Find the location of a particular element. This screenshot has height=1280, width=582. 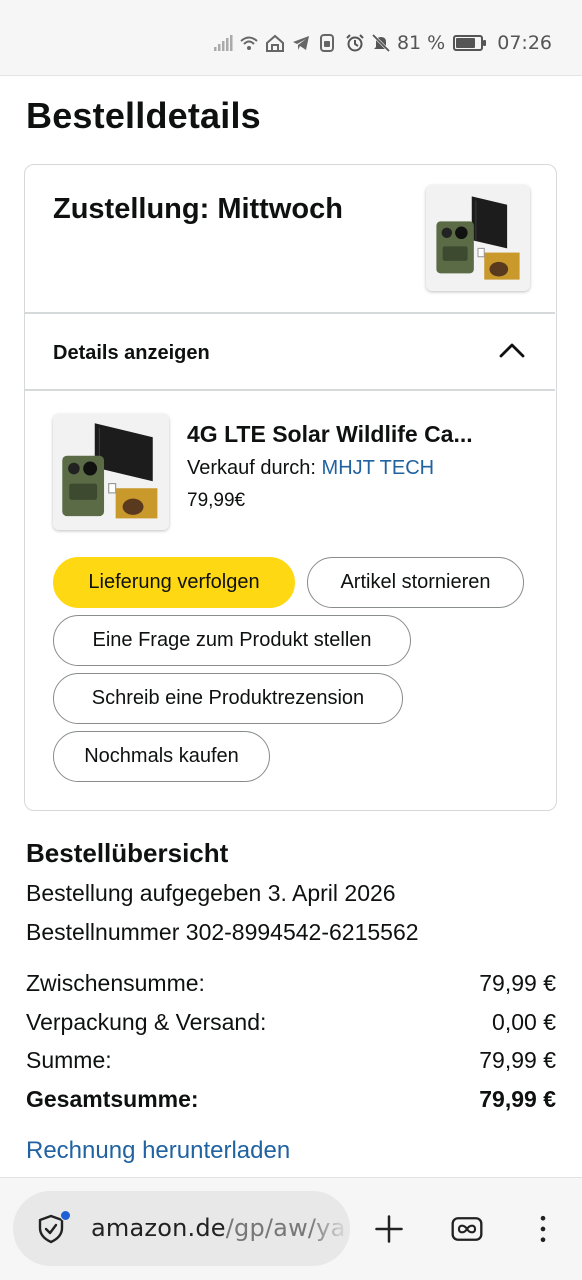

order-placed-date: Bestellung aufgegeben 3. April 2026 is located at coordinates (211, 893).